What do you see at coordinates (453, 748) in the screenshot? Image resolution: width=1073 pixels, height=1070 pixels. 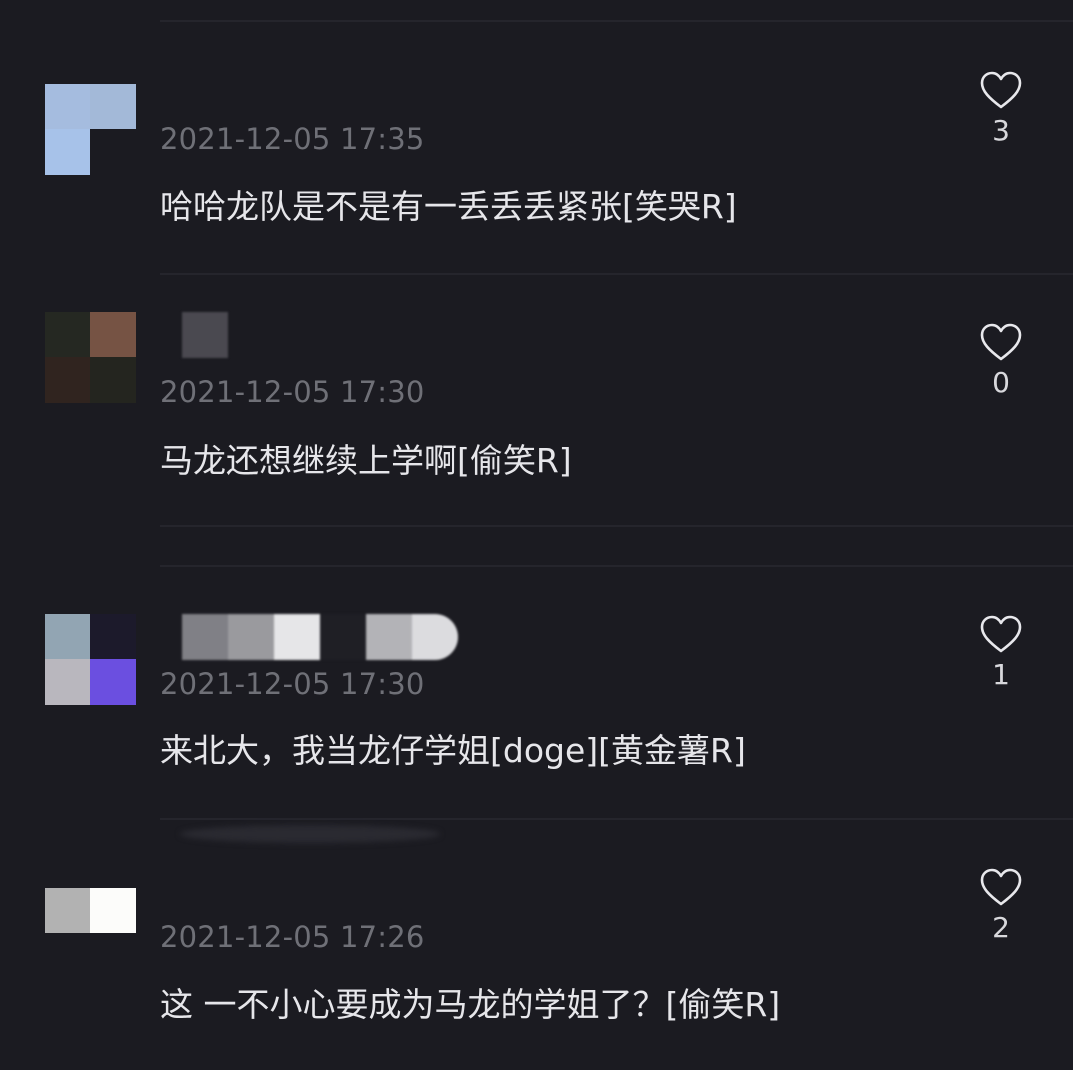 I see `comment-text: 来北大，我当龙仔学姐[doge][黄金薯R]` at bounding box center [453, 748].